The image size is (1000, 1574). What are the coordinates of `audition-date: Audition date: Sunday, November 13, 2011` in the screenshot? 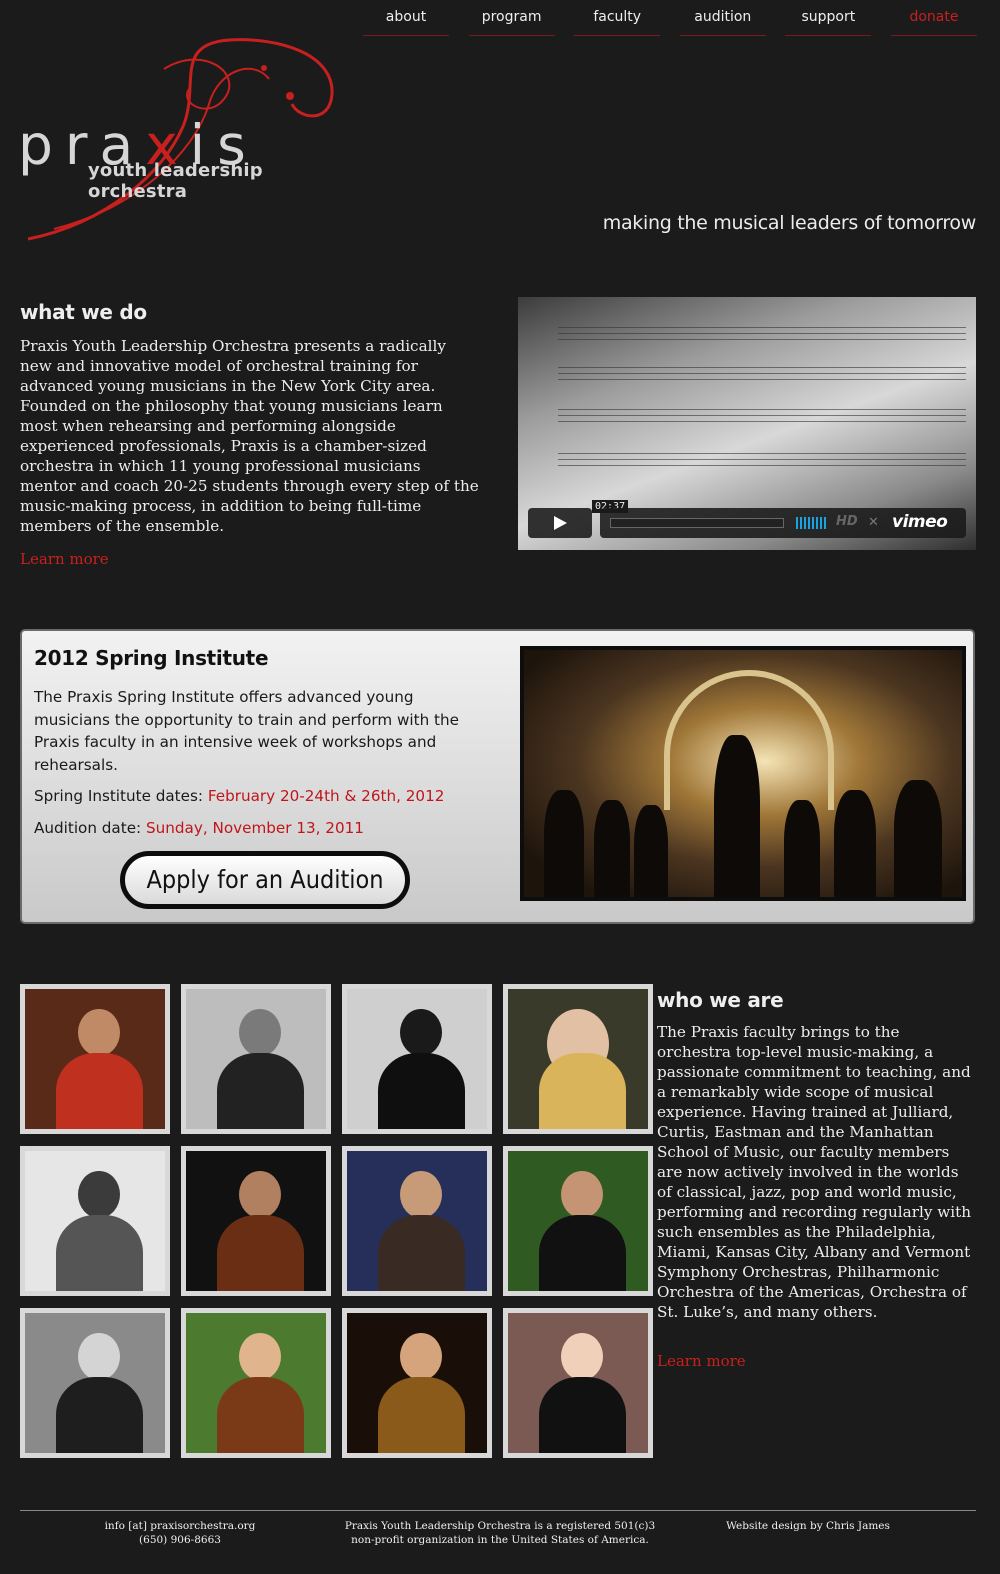 It's located at (199, 828).